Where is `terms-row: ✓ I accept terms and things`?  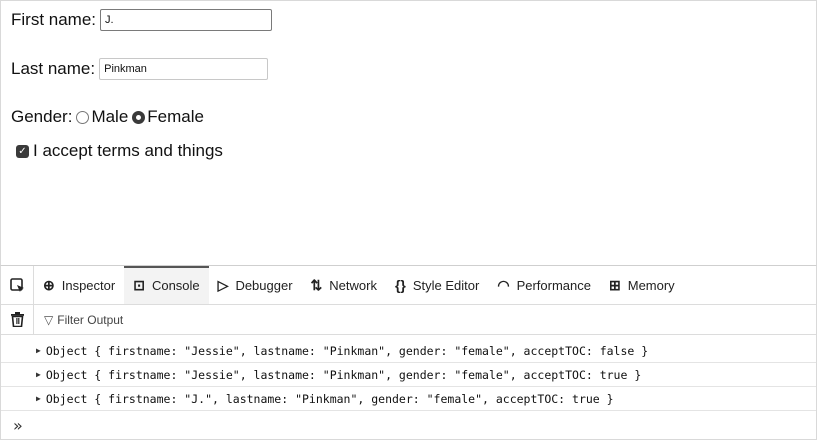
terms-row: ✓ I accept terms and things is located at coordinates (117, 151).